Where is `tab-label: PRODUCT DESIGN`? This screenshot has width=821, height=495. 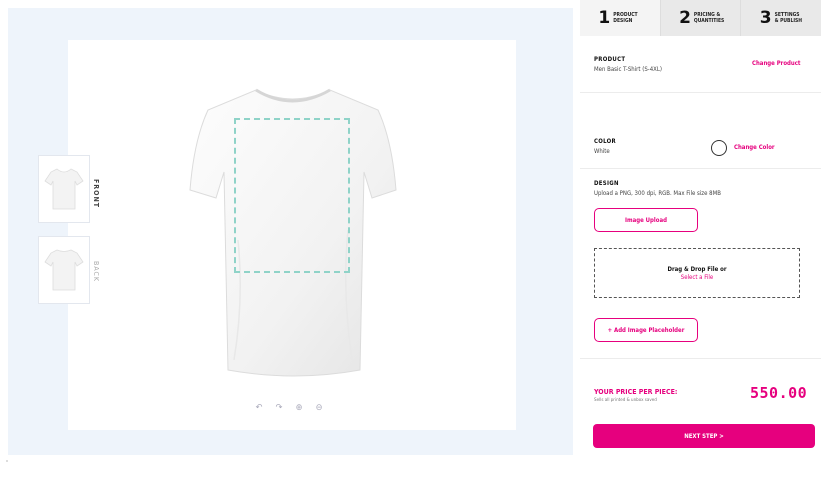
tab-label: PRODUCT DESIGN is located at coordinates (625, 18).